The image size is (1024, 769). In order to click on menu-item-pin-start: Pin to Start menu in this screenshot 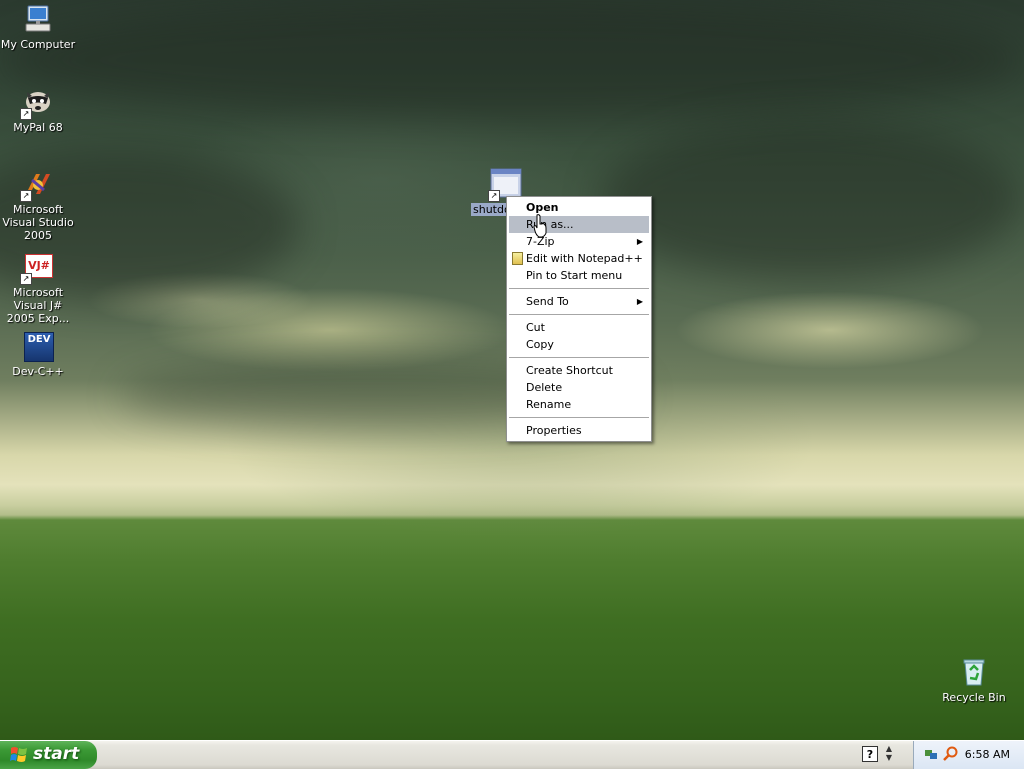, I will do `click(579, 275)`.